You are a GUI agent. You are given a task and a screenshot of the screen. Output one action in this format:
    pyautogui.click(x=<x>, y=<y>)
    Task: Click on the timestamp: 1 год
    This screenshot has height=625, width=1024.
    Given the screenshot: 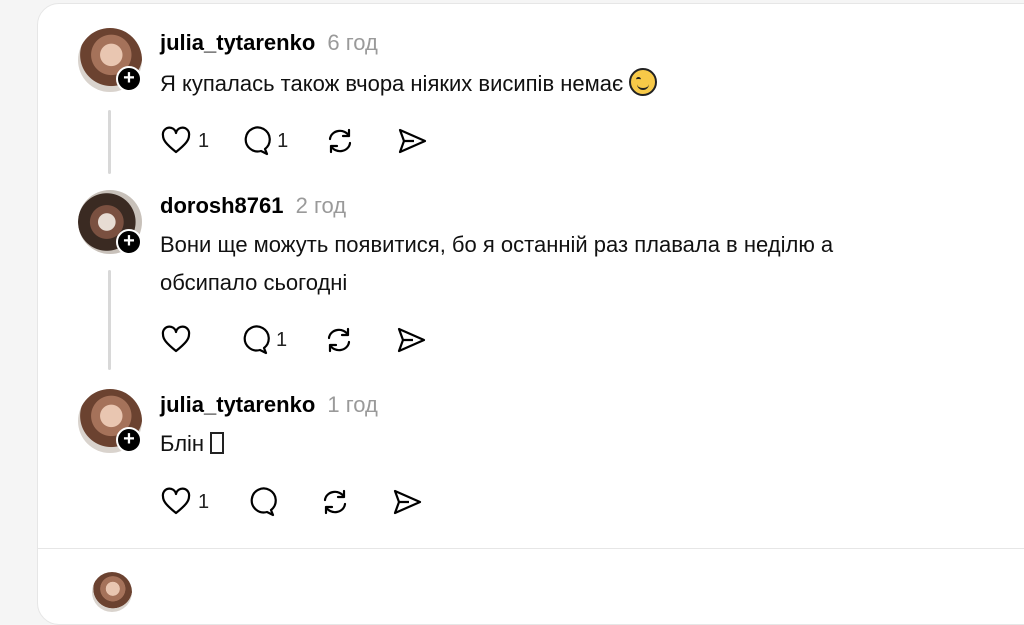 What is the action you would take?
    pyautogui.click(x=352, y=404)
    